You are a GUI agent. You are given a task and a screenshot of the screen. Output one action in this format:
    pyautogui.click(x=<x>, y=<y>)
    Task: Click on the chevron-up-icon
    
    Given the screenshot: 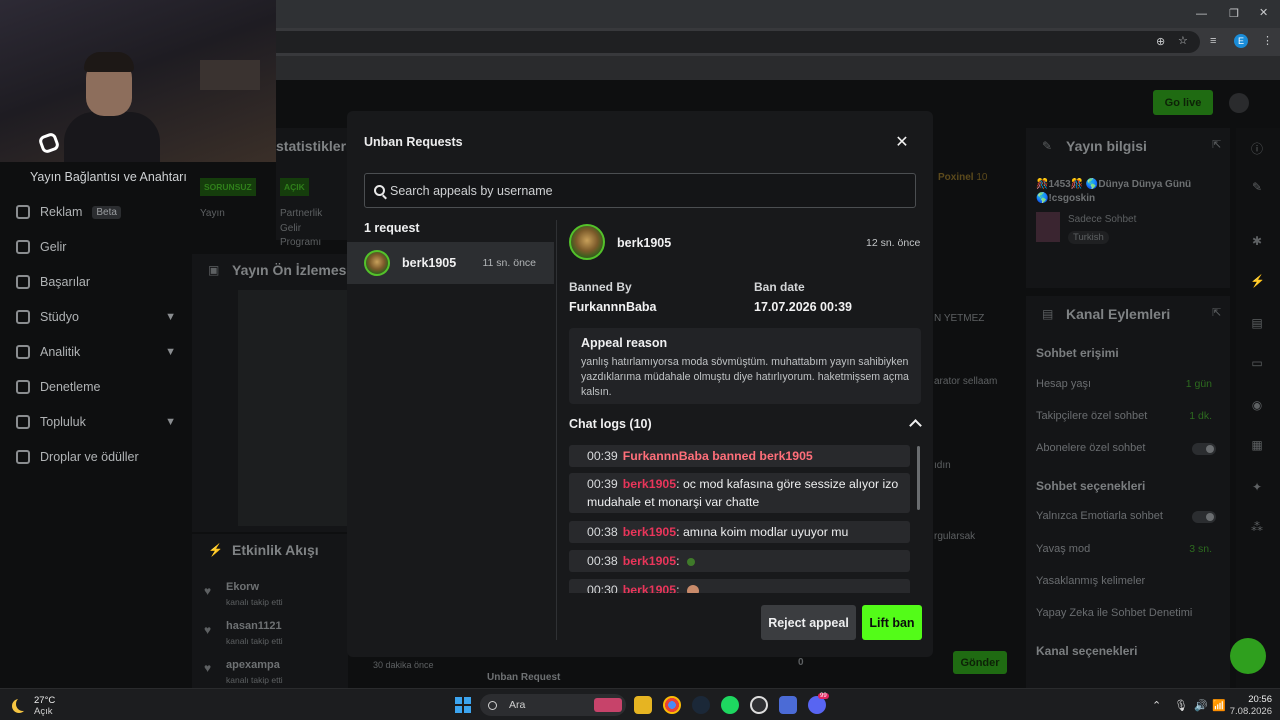 What is the action you would take?
    pyautogui.click(x=915, y=424)
    